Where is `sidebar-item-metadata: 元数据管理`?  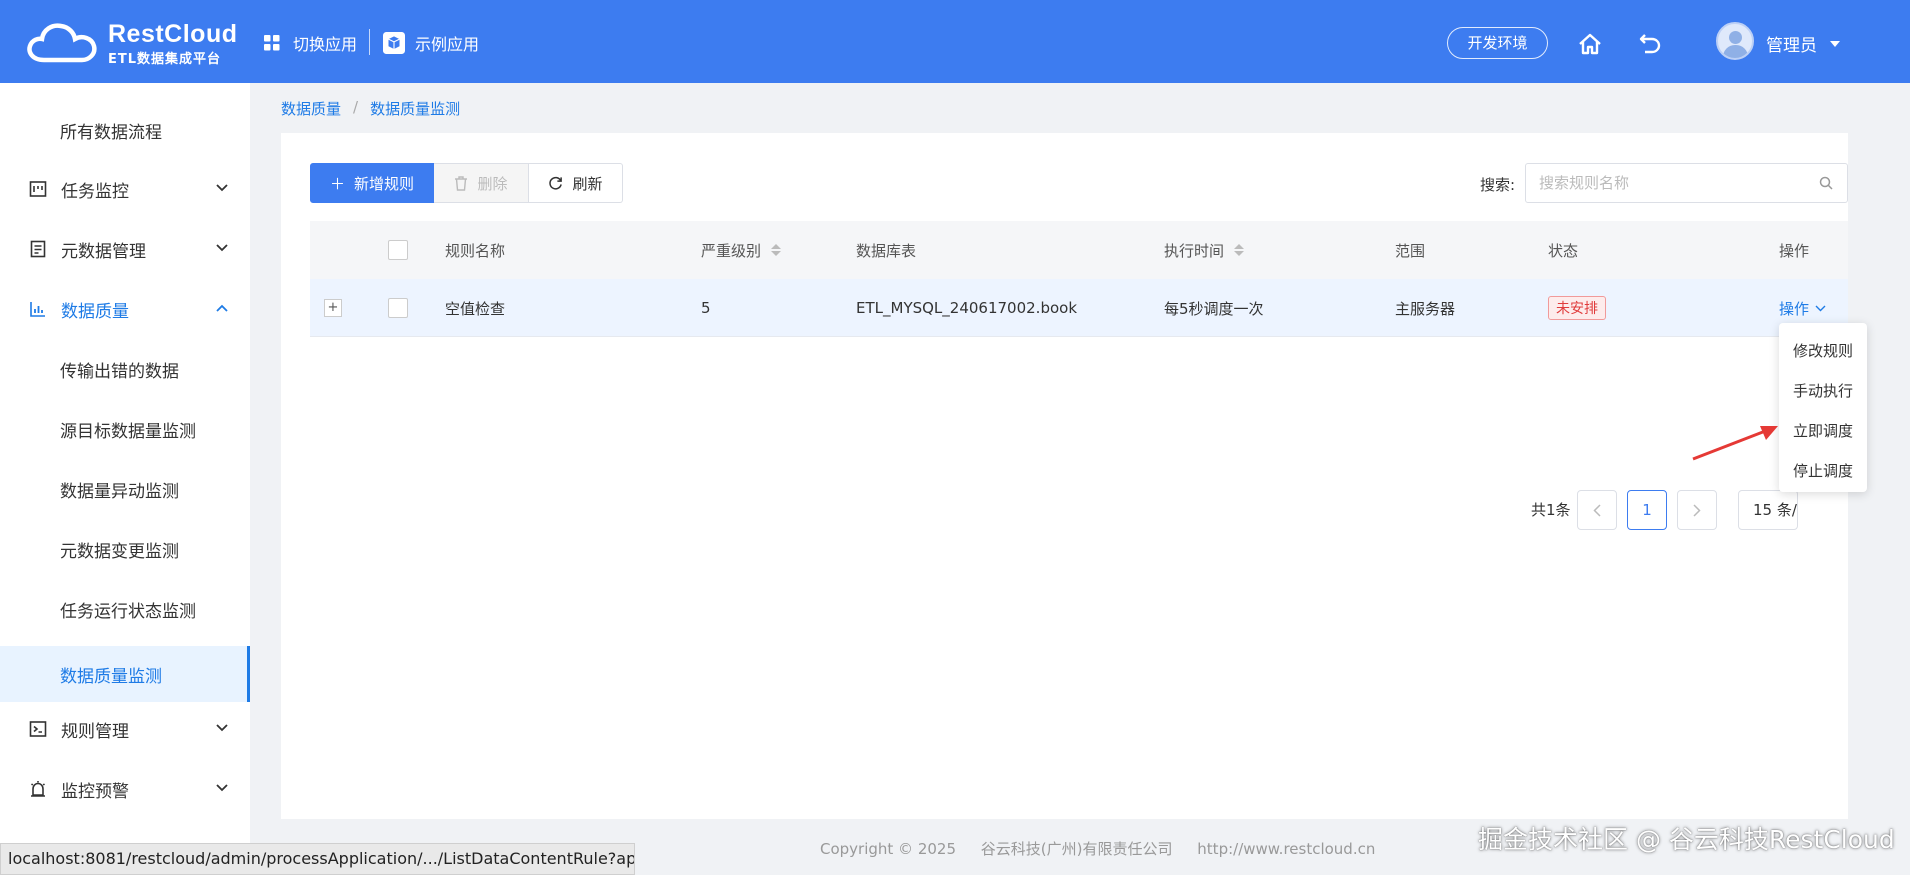
sidebar-item-metadata: 元数据管理 is located at coordinates (125, 249).